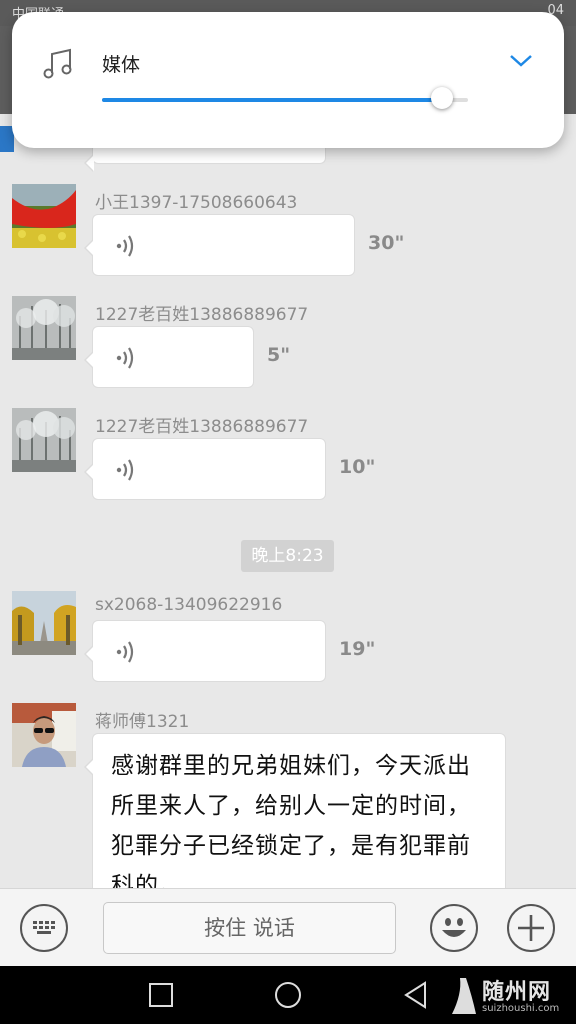  What do you see at coordinates (464, 996) in the screenshot?
I see `watermark-logo-icon` at bounding box center [464, 996].